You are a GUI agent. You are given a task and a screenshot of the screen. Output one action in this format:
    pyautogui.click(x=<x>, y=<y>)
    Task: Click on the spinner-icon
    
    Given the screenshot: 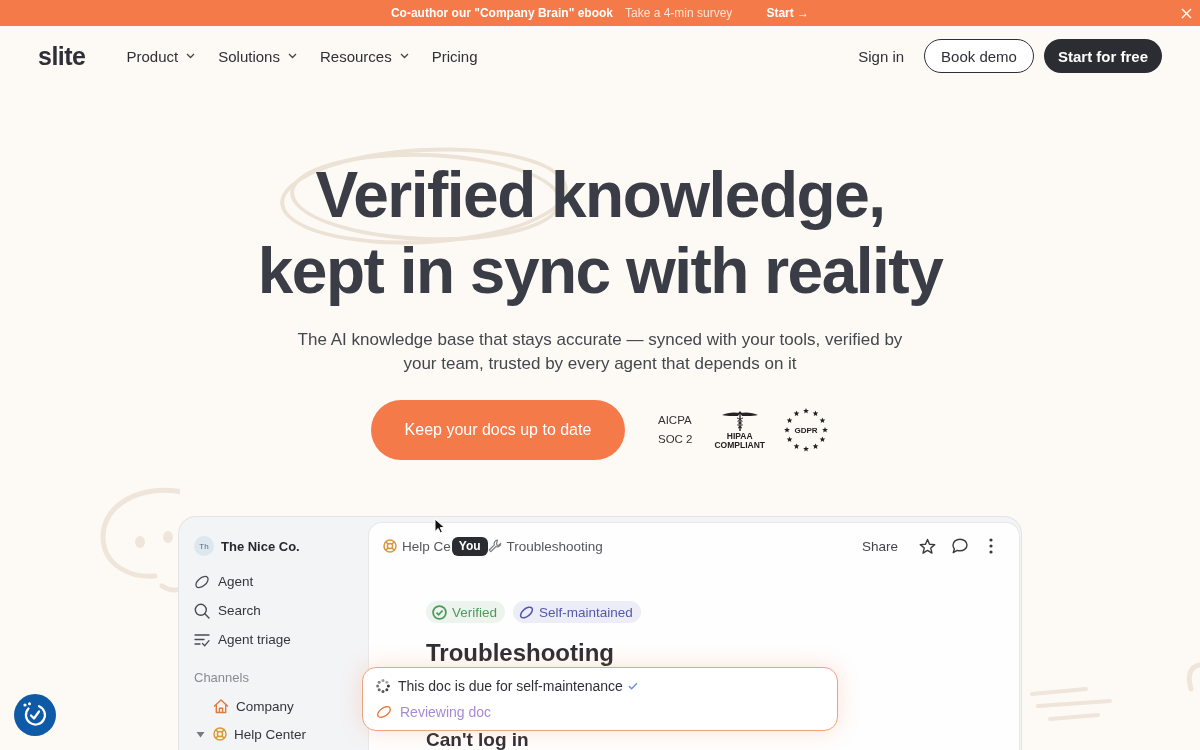 What is the action you would take?
    pyautogui.click(x=383, y=686)
    